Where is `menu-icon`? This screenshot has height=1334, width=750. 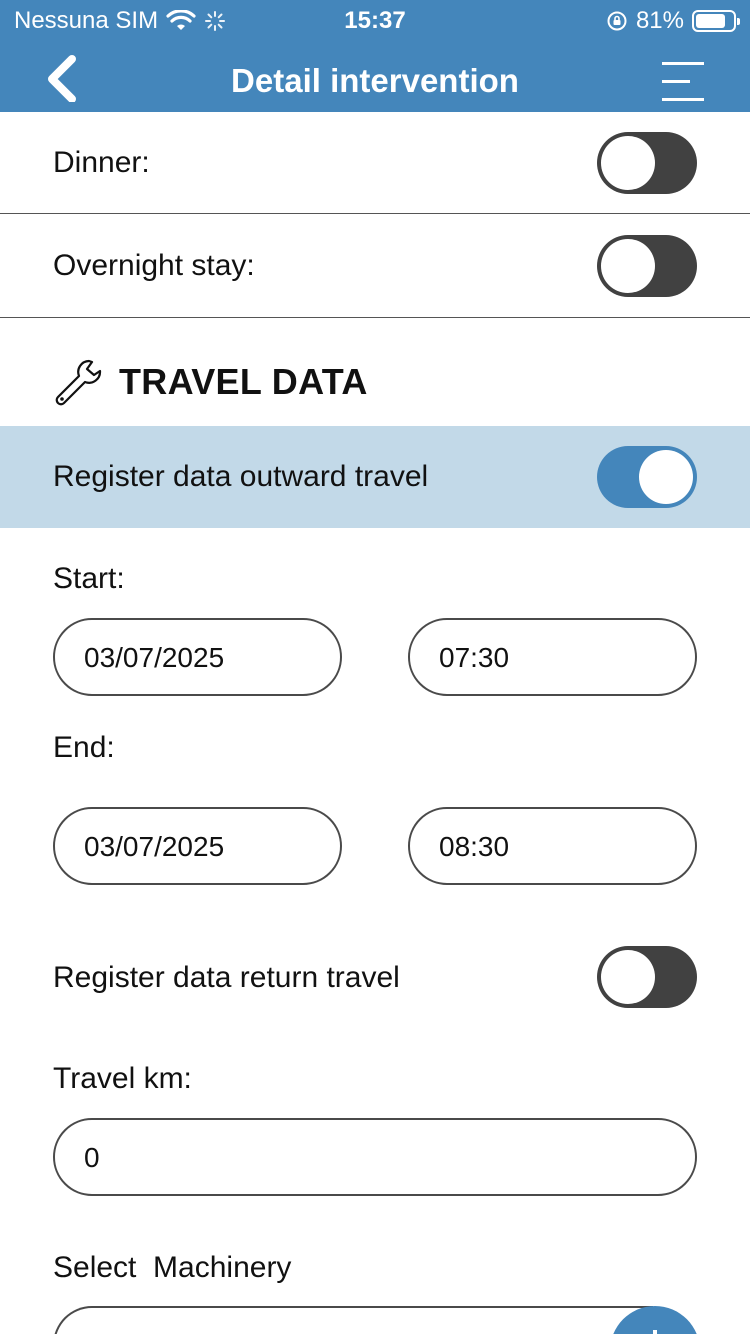
menu-icon is located at coordinates (683, 81).